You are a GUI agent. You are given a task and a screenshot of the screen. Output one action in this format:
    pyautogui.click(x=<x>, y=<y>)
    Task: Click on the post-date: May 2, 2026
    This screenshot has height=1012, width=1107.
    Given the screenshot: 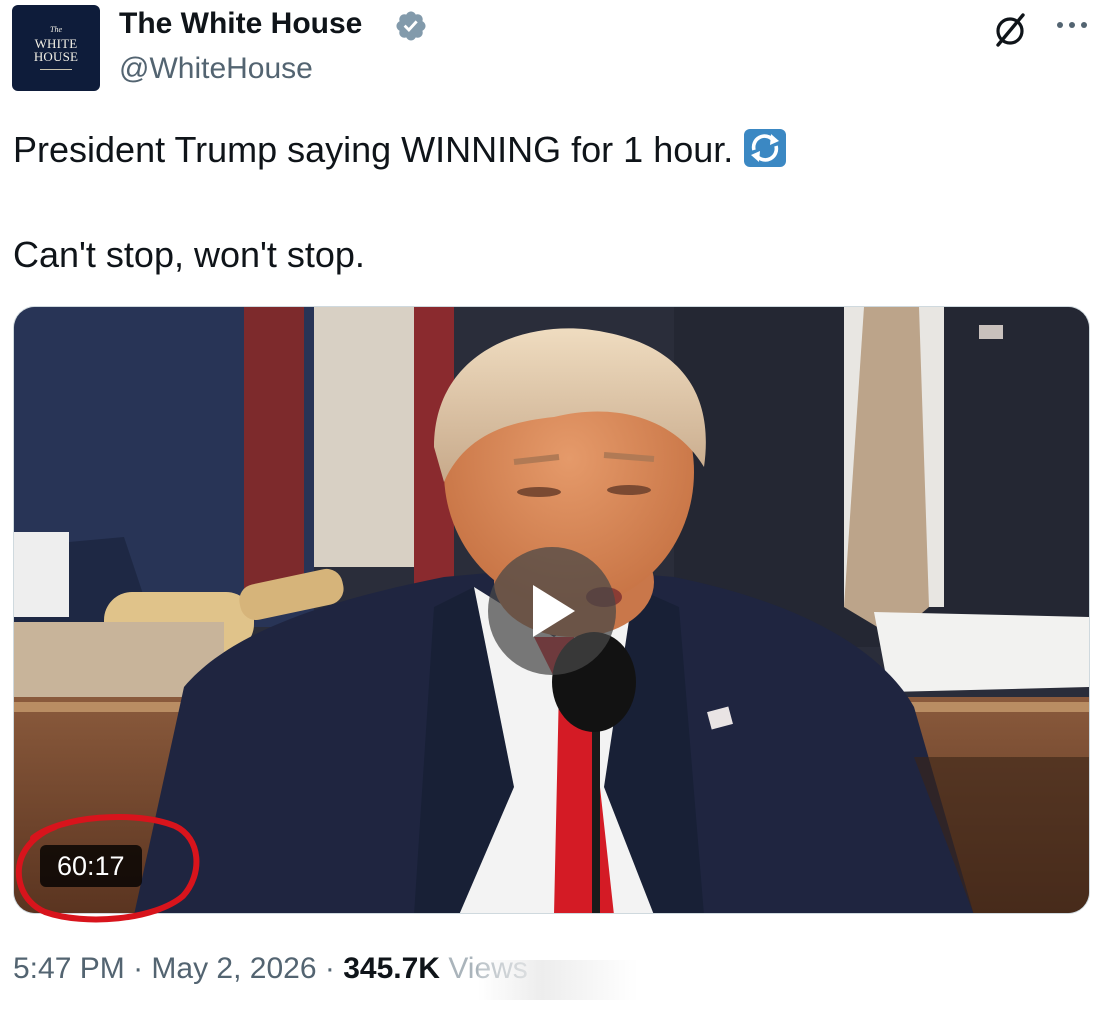 What is the action you would take?
    pyautogui.click(x=233, y=968)
    